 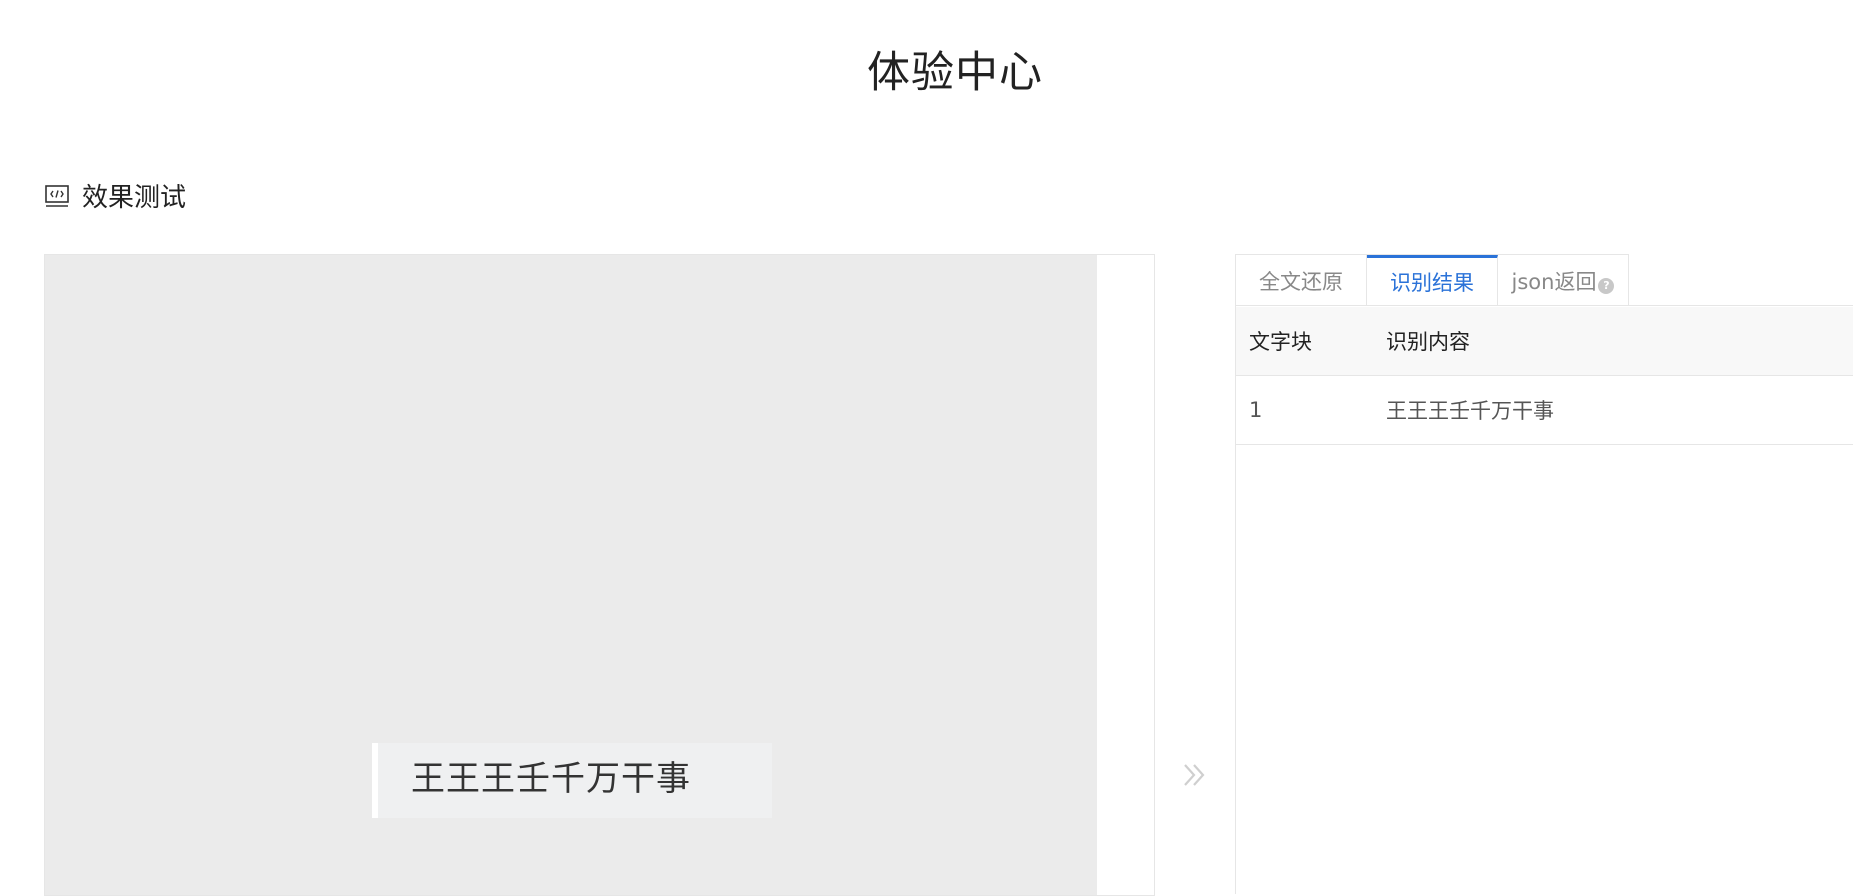 I want to click on row-content: 王王王壬千万干事, so click(x=1470, y=411).